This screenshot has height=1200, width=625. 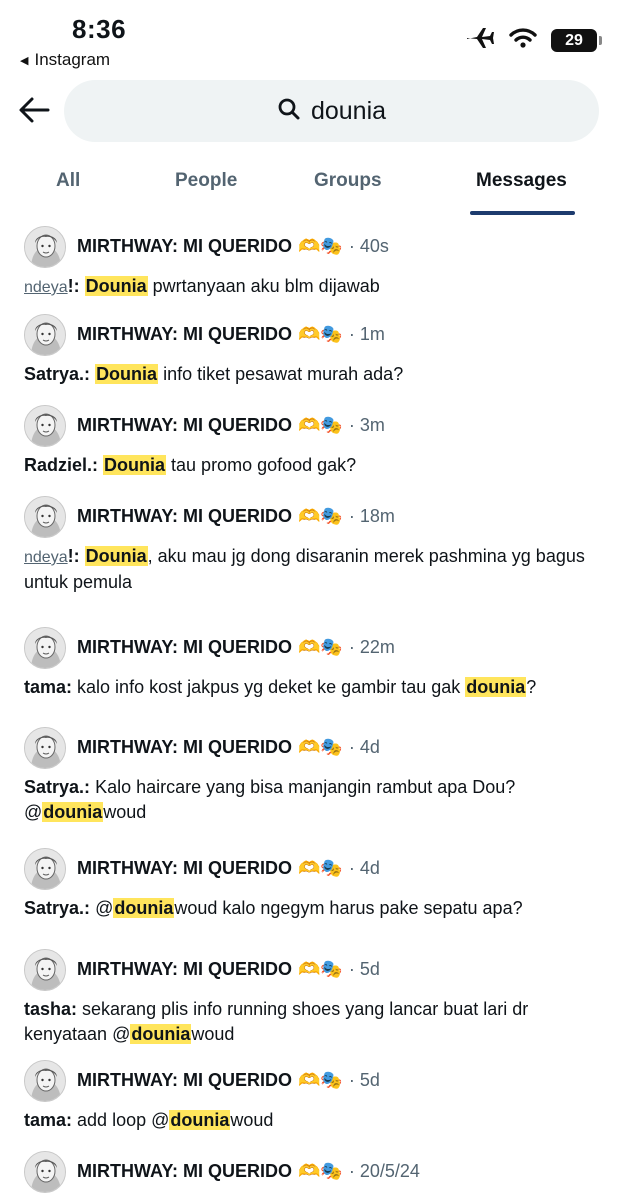 What do you see at coordinates (123, 1120) in the screenshot?
I see `message-text-before: add loop @` at bounding box center [123, 1120].